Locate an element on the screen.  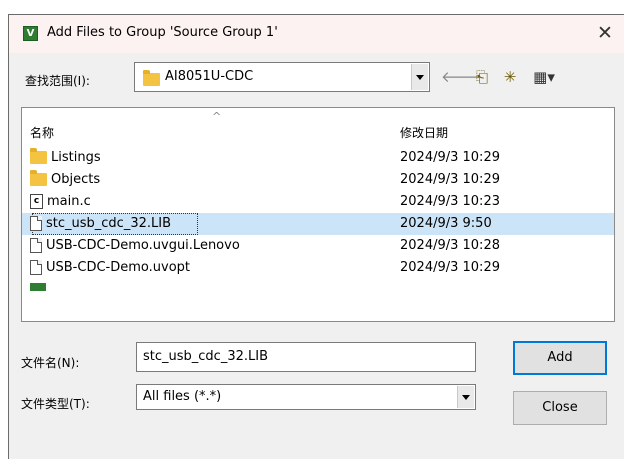
look-in-value: AI8051U-CDC is located at coordinates (209, 76).